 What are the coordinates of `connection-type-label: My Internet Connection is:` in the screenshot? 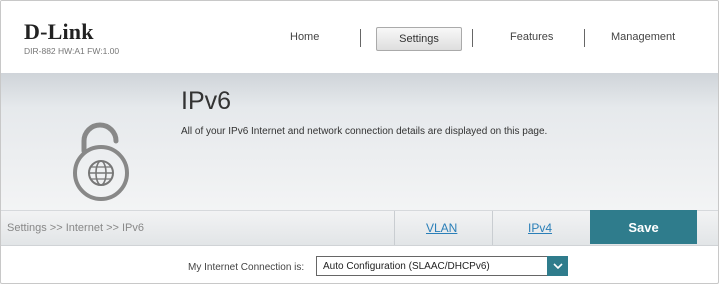 It's located at (246, 267).